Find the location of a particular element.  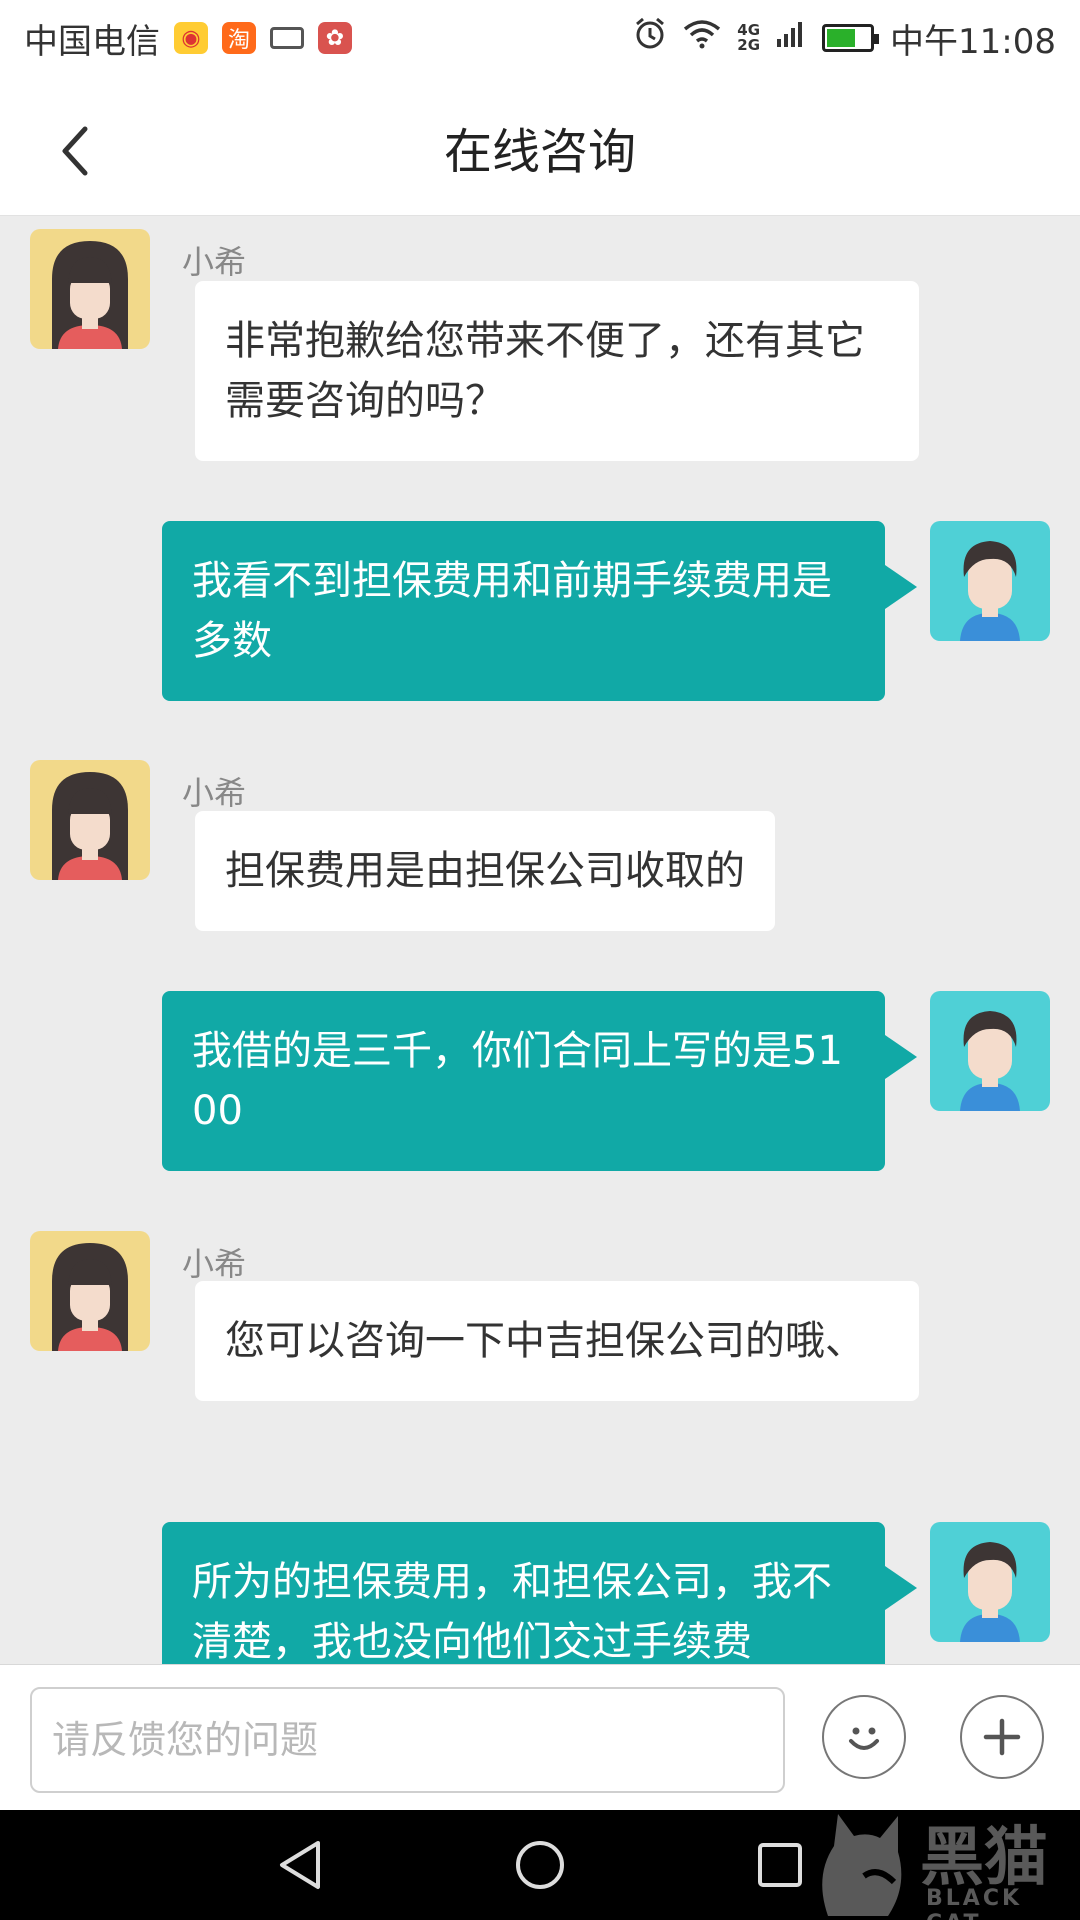

nav-back-button is located at coordinates (300, 1865).